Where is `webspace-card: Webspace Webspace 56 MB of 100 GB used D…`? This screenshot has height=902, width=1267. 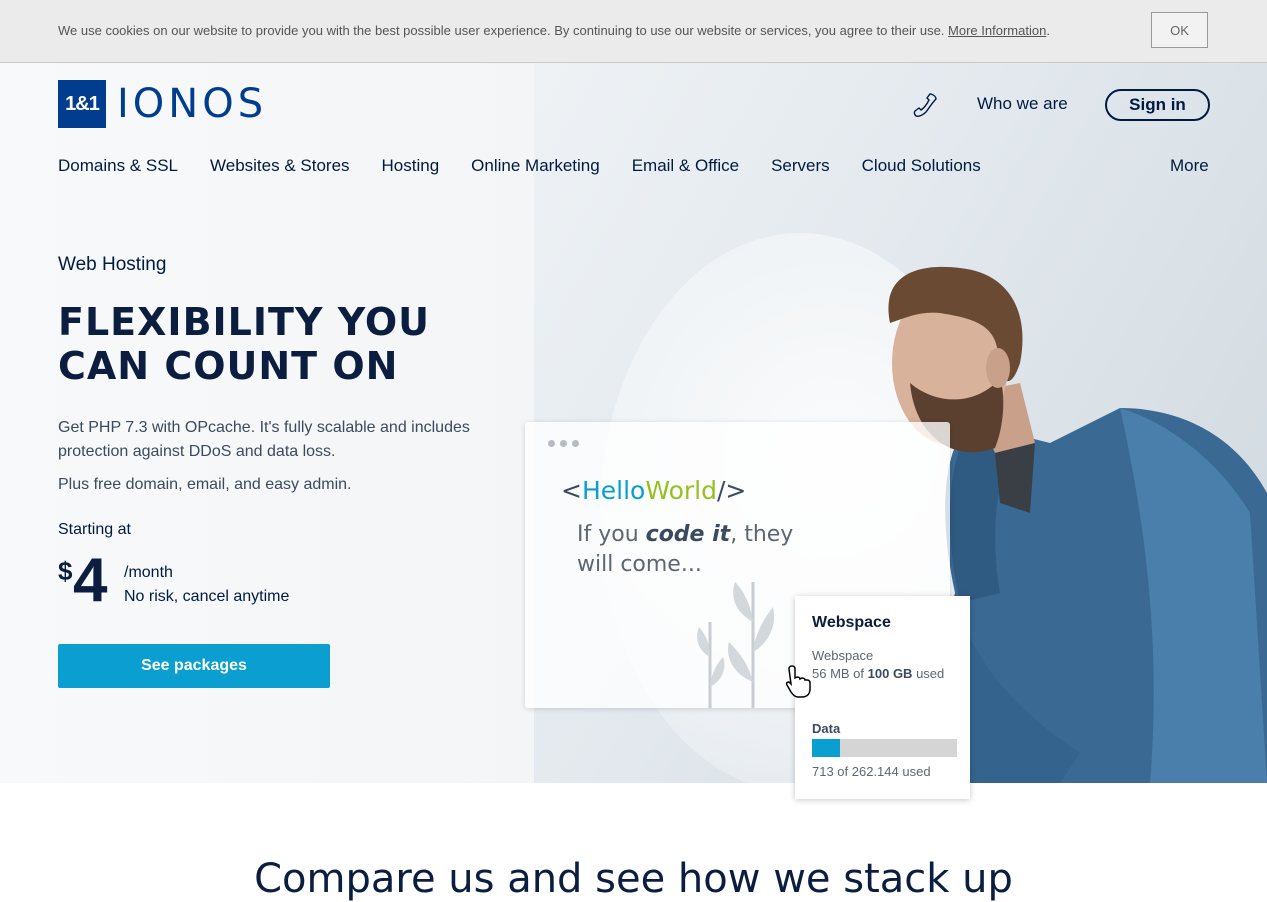
webspace-card: Webspace Webspace 56 MB of 100 GB used D… is located at coordinates (882, 697).